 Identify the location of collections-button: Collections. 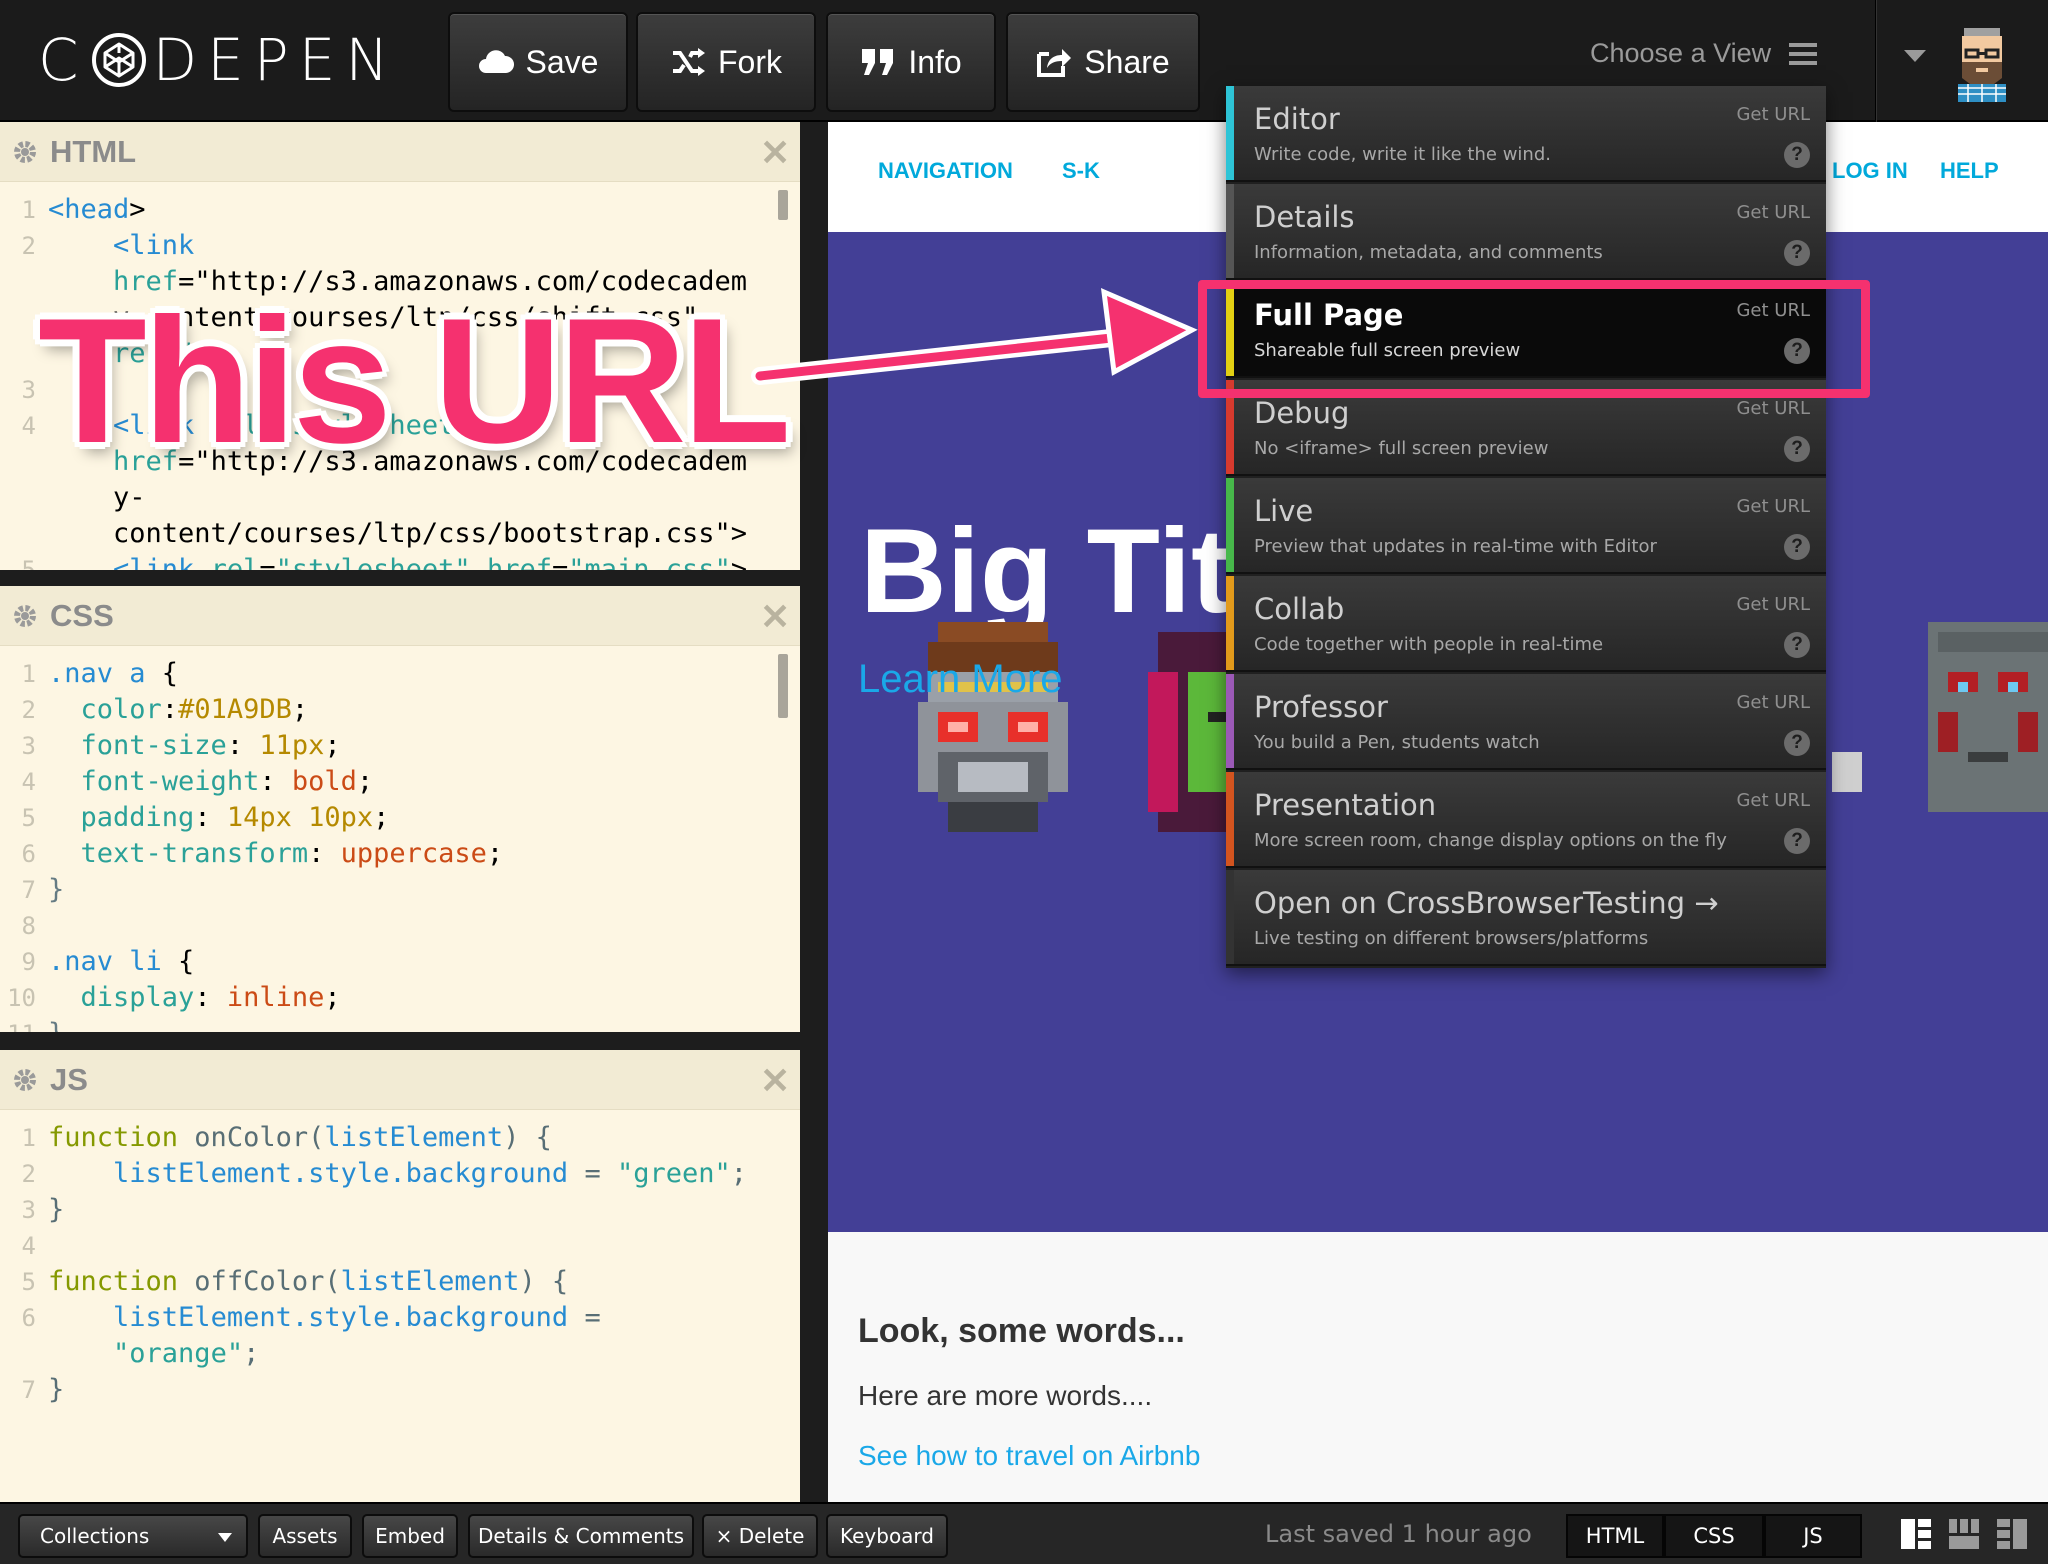
(133, 1536).